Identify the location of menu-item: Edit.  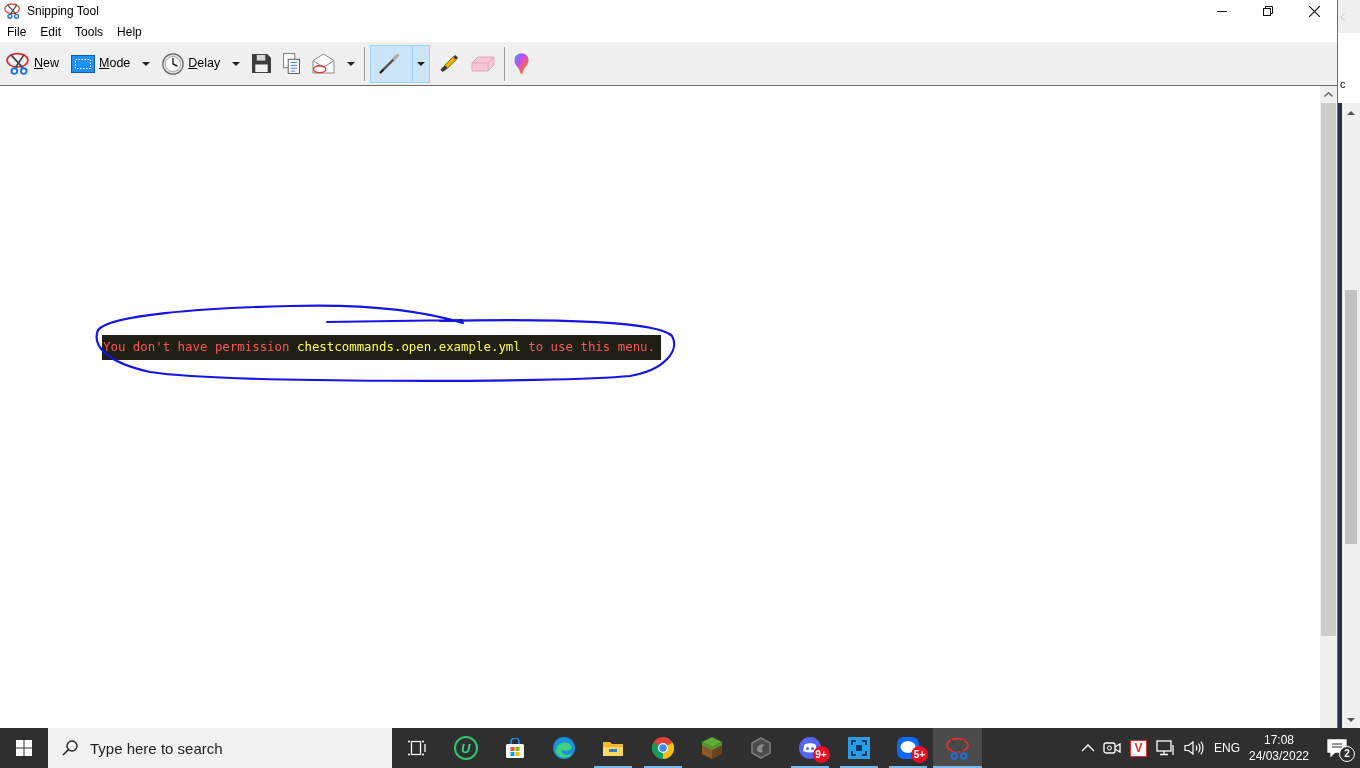
(51, 32).